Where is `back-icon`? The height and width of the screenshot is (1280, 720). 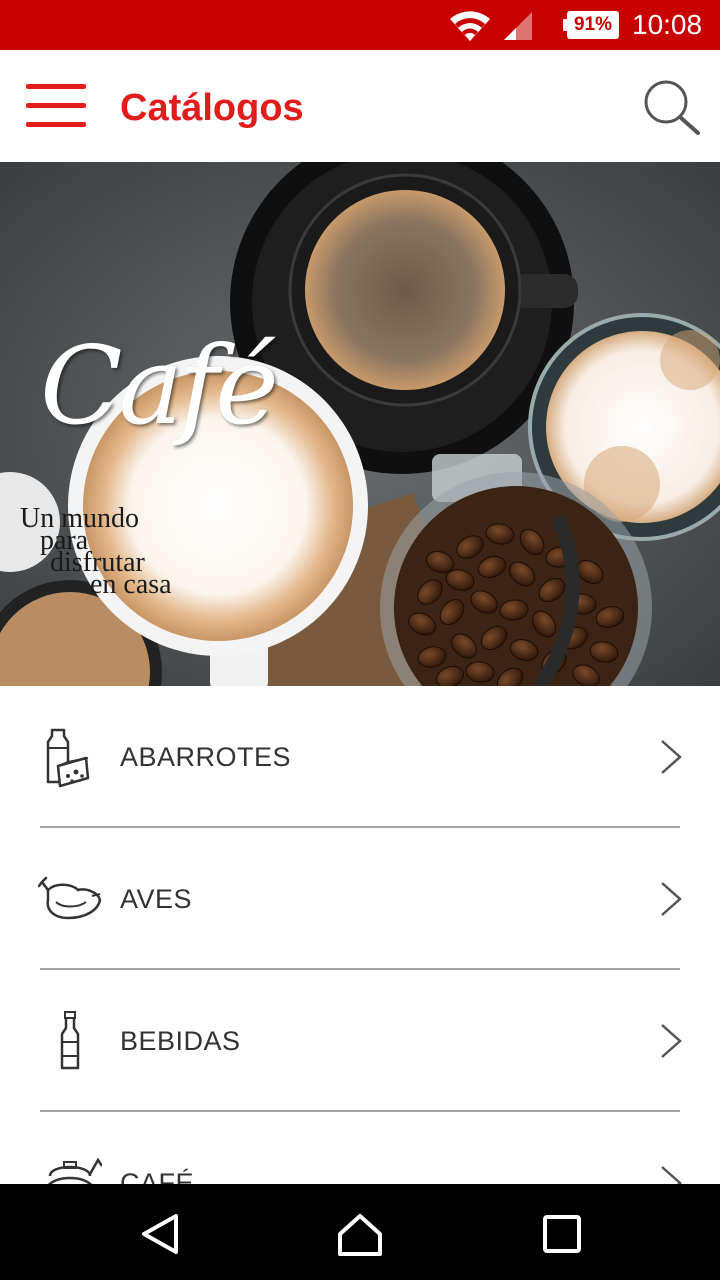 back-icon is located at coordinates (160, 1234).